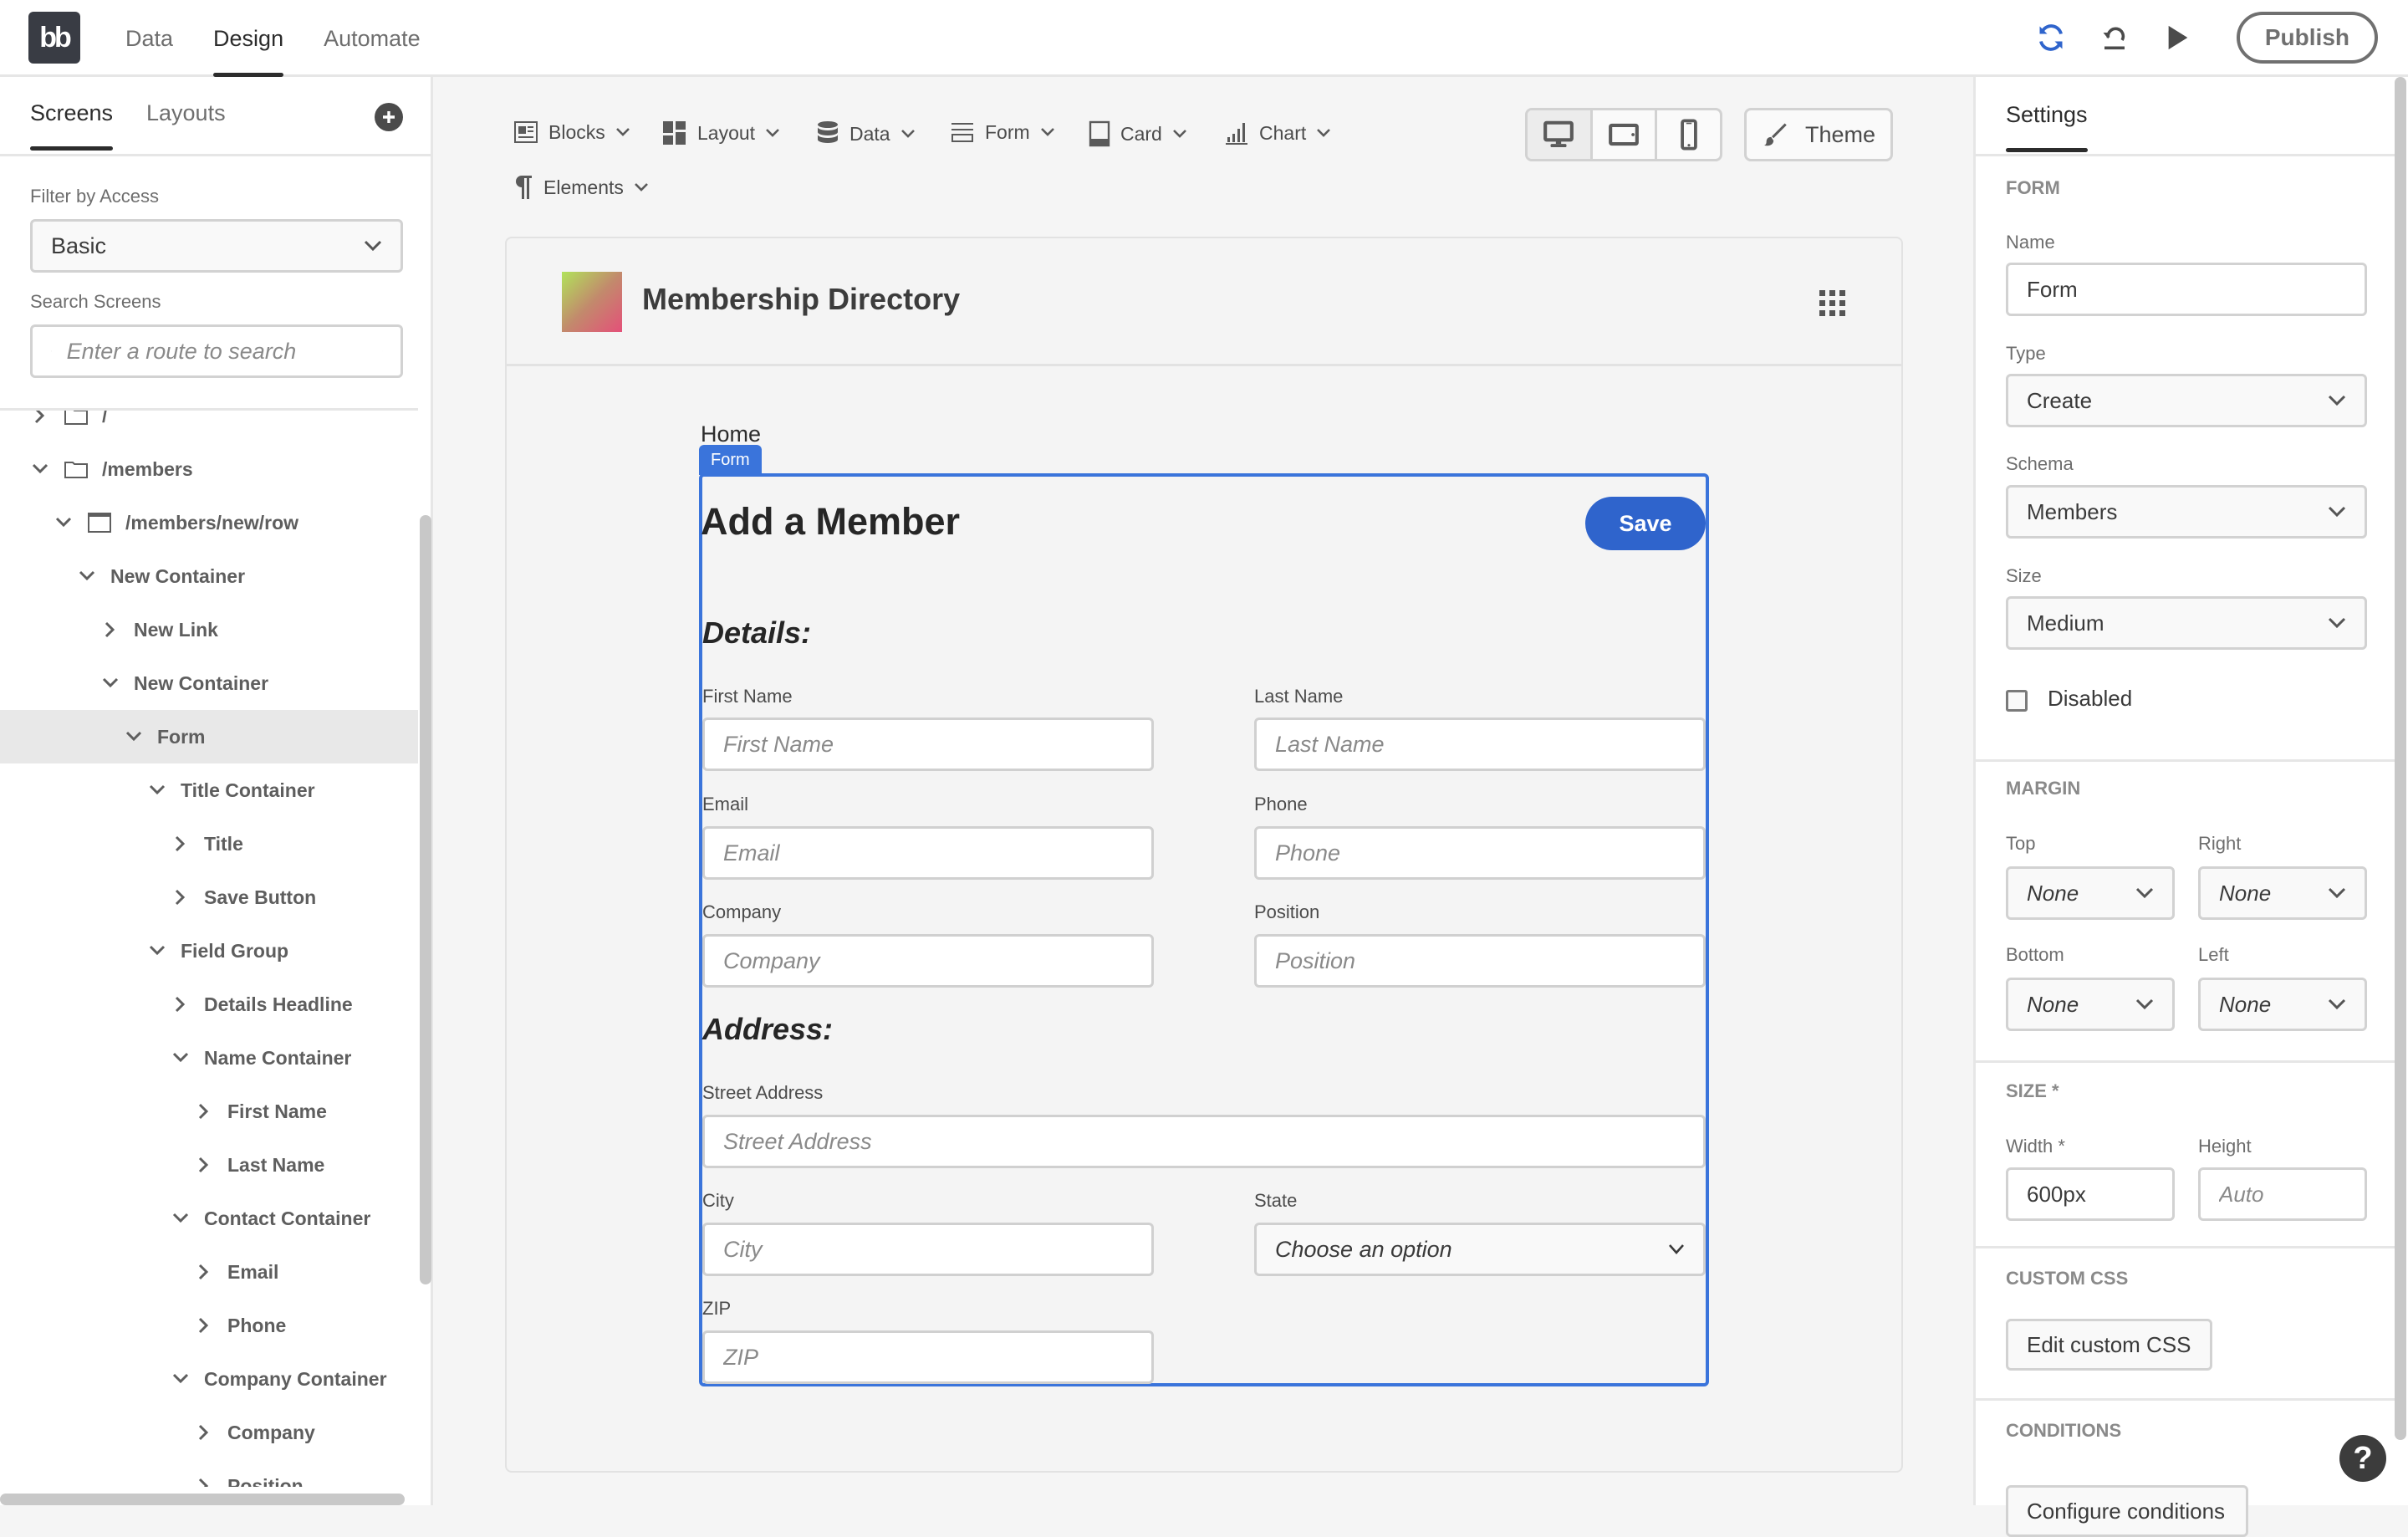 The width and height of the screenshot is (2408, 1537). I want to click on type-select: Create, so click(2187, 401).